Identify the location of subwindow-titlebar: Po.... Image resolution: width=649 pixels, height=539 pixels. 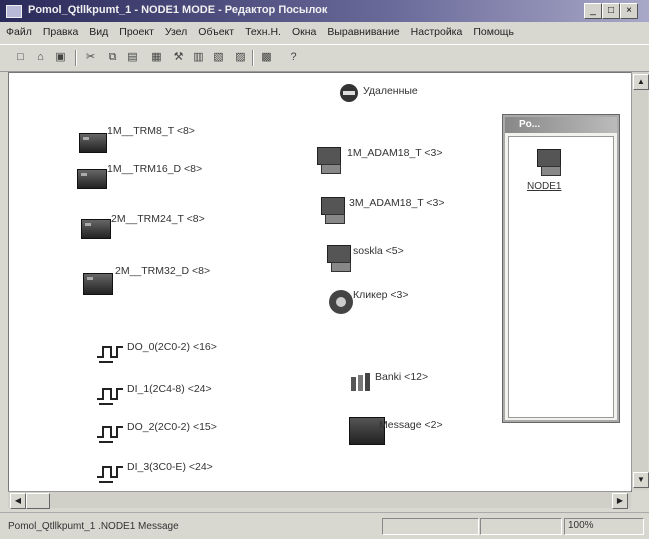
(561, 125).